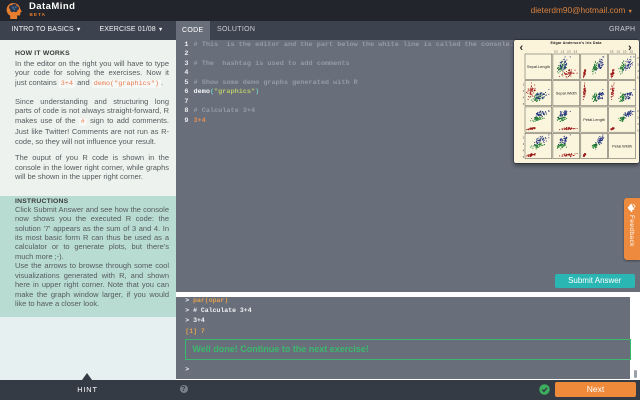 The height and width of the screenshot is (400, 640). What do you see at coordinates (576, 52) in the screenshot?
I see `svg-text: 3.5` at bounding box center [576, 52].